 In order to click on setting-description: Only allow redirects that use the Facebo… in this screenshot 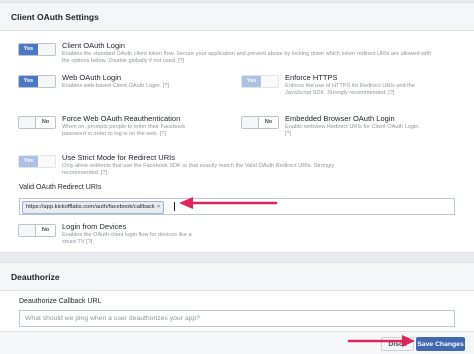, I will do `click(198, 169)`.